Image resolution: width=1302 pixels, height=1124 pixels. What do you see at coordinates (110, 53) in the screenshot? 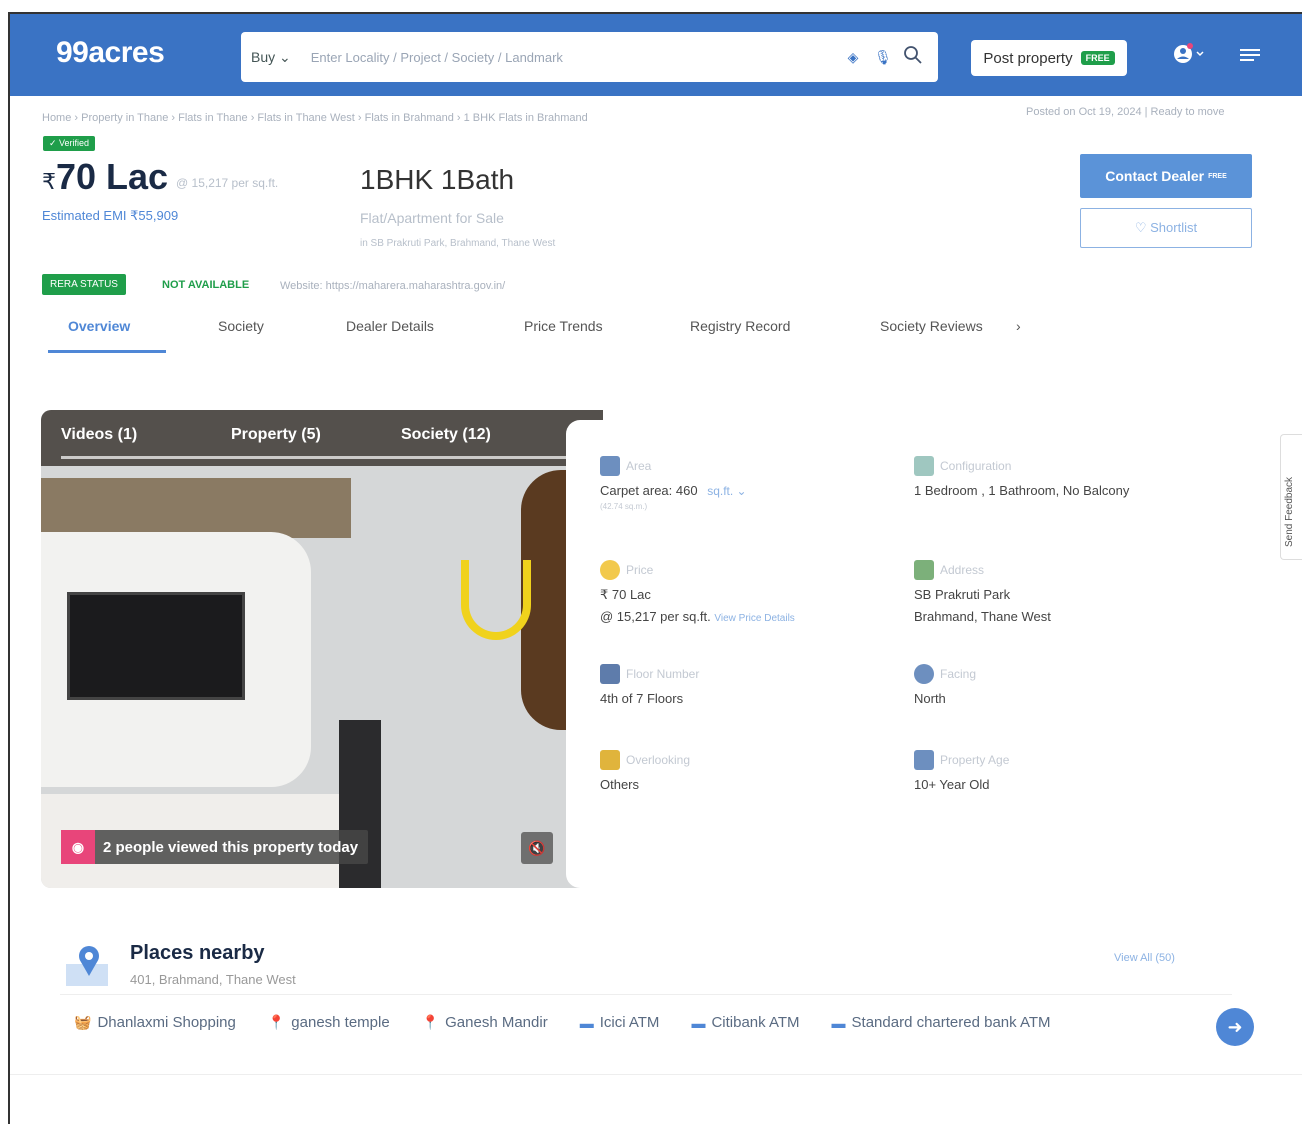
I see `site-logo: 99acres` at bounding box center [110, 53].